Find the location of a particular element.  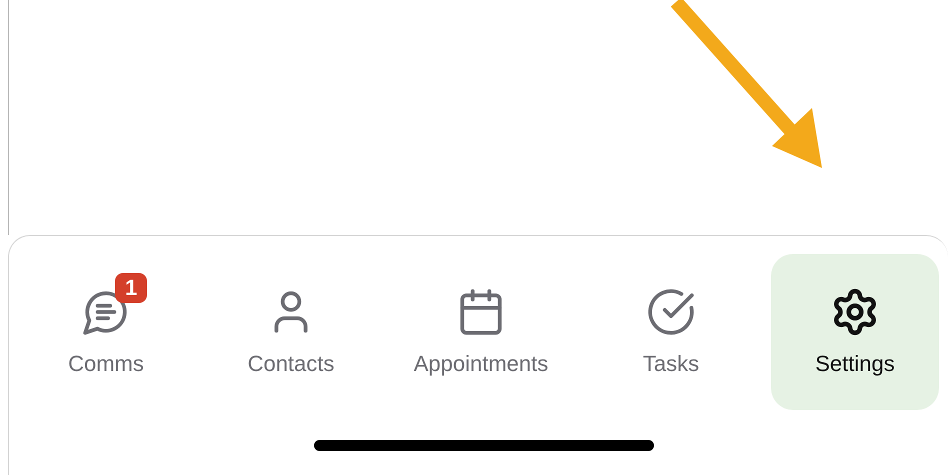

tab: 1 Comms is located at coordinates (106, 332).